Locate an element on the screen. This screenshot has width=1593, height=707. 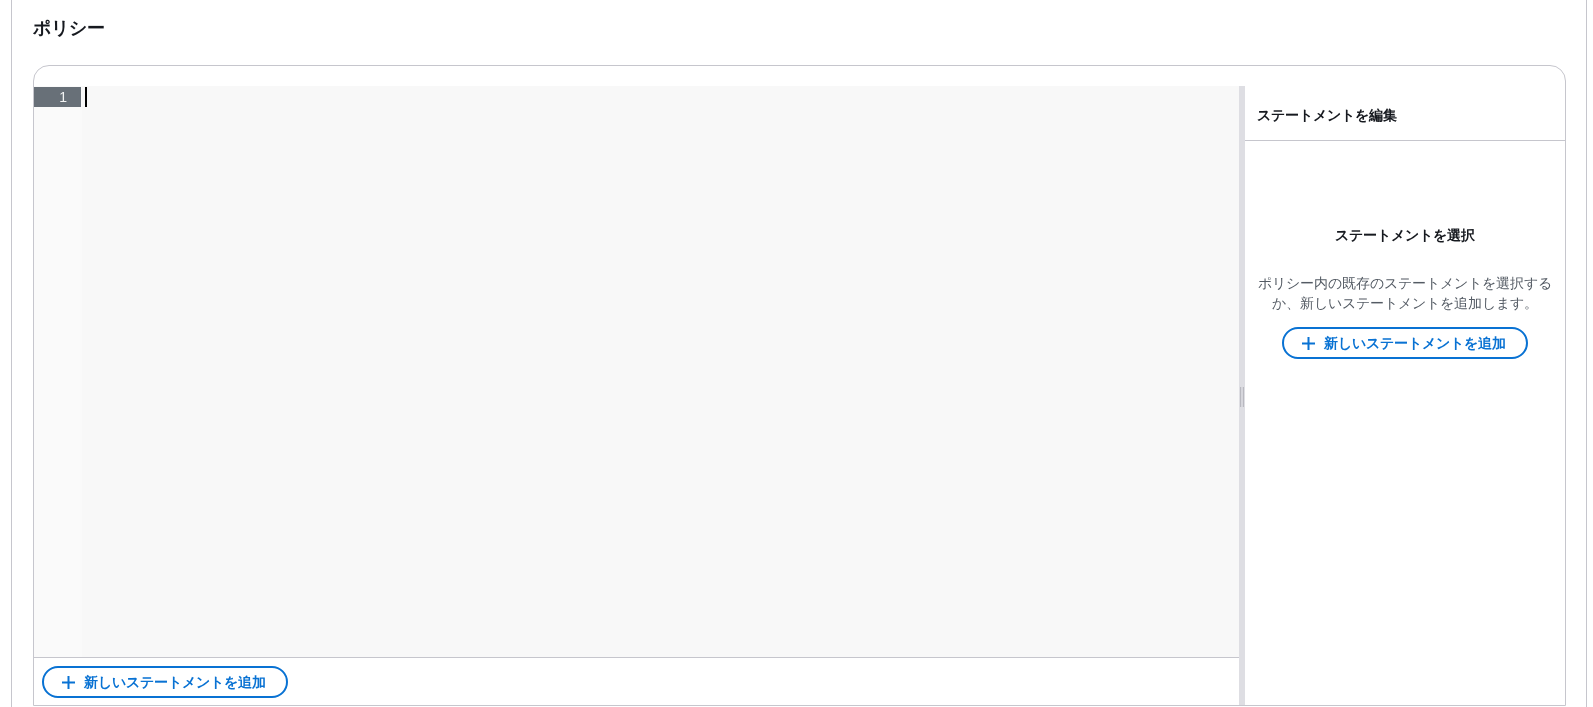
grip-icon is located at coordinates (1242, 397).